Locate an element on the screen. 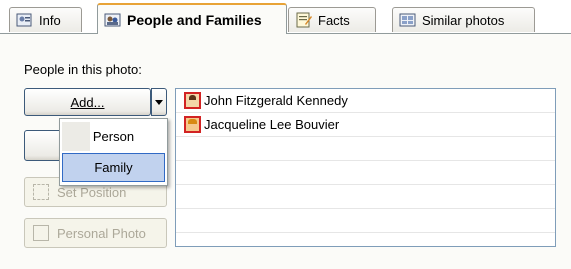  info-card-icon is located at coordinates (25, 20).